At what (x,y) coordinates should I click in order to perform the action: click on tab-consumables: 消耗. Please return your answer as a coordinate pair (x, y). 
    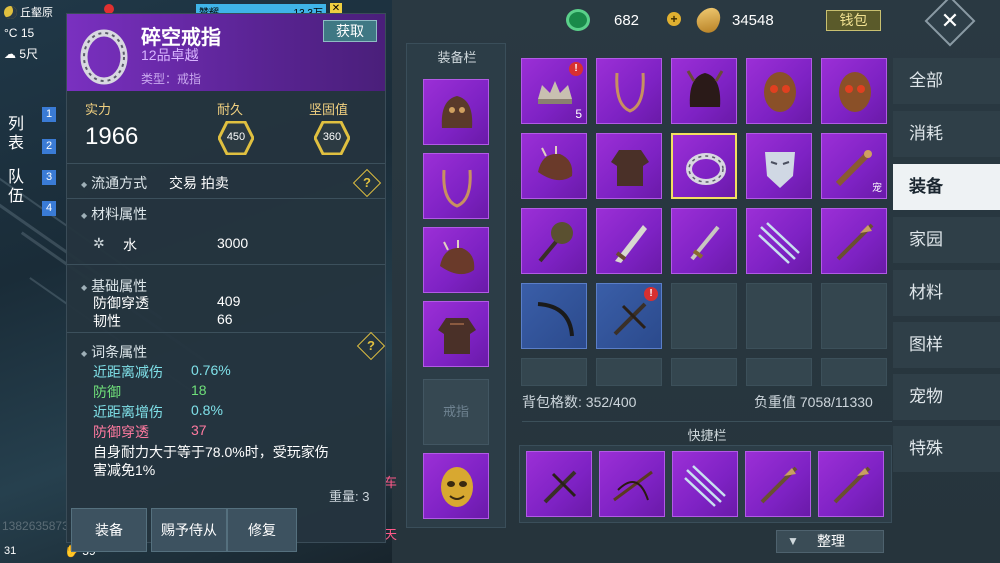
    Looking at the image, I should click on (946, 134).